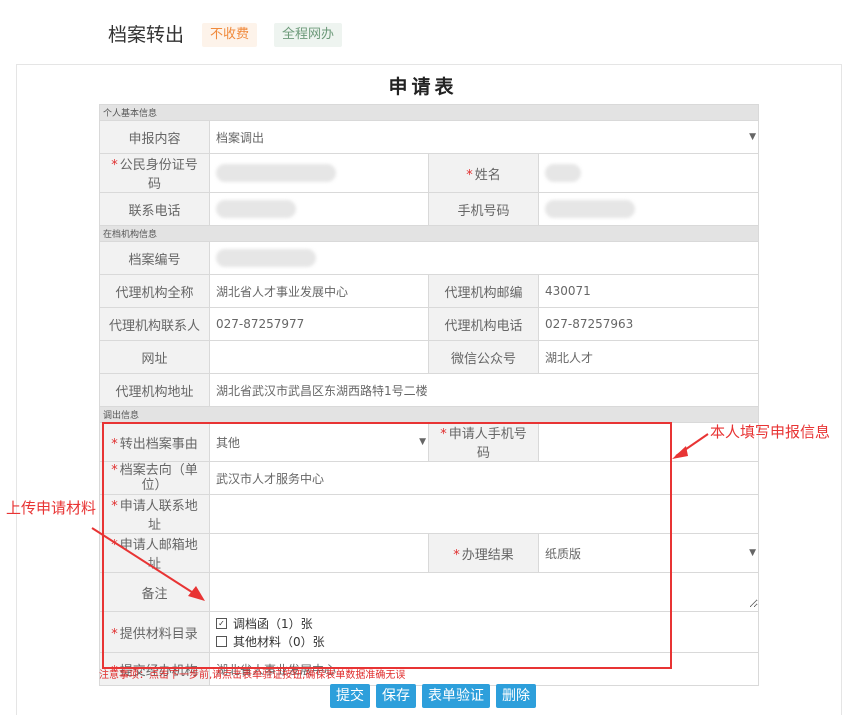  I want to click on applicant-address-field, so click(484, 514).